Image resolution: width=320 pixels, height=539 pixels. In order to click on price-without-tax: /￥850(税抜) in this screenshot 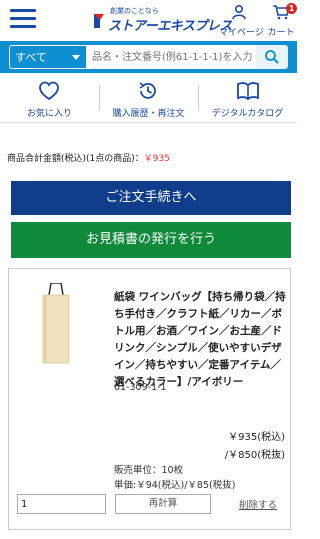, I will do `click(254, 455)`.